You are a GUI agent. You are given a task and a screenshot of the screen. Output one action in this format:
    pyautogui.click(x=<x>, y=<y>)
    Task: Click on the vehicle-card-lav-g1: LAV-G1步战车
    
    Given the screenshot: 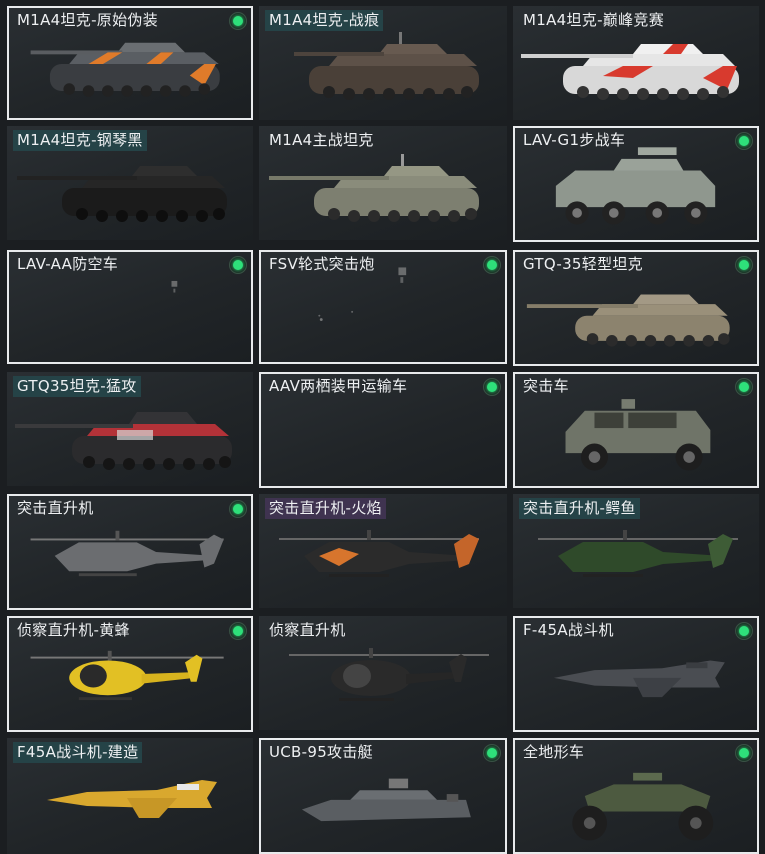 What is the action you would take?
    pyautogui.click(x=636, y=184)
    